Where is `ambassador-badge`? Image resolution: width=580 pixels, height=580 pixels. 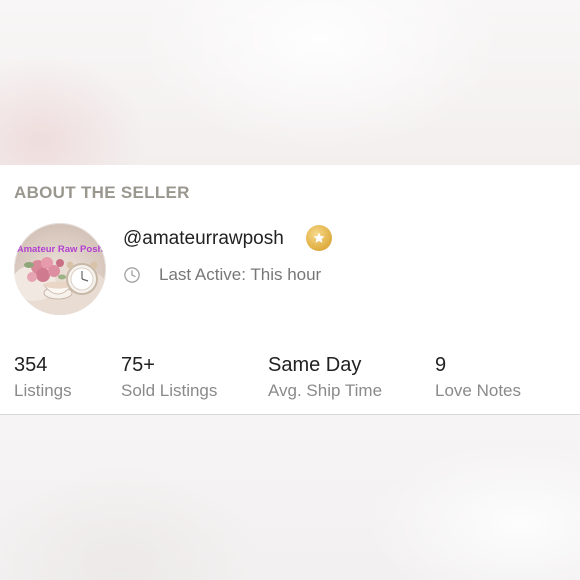
ambassador-badge is located at coordinates (319, 238).